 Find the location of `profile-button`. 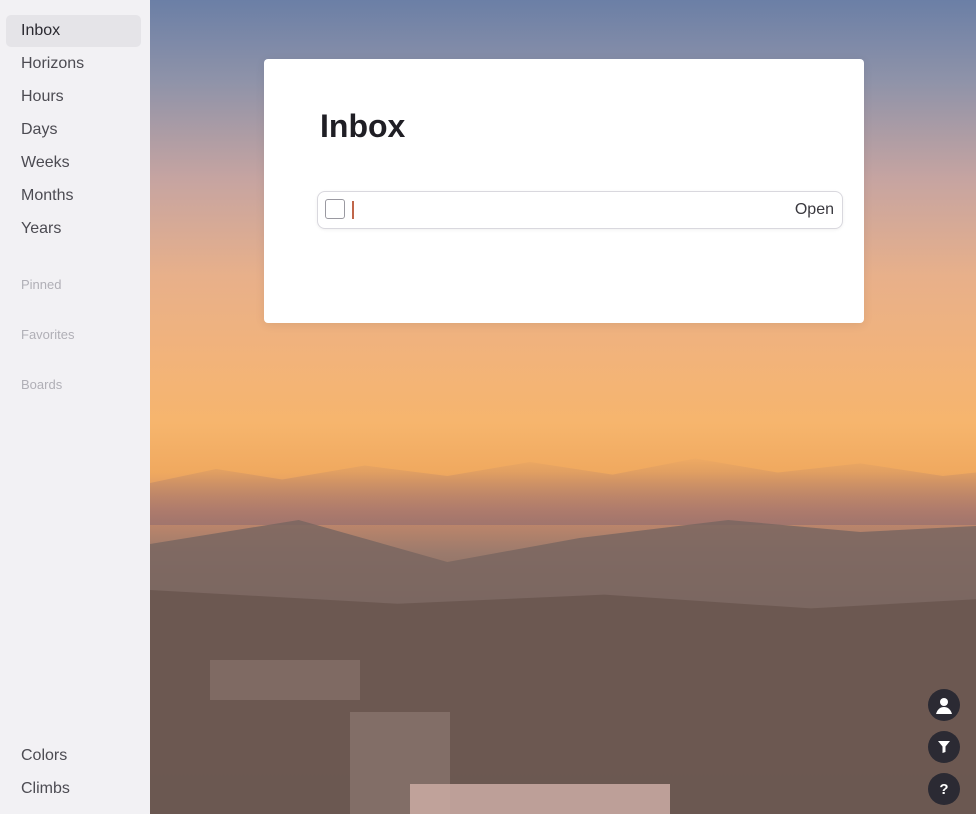

profile-button is located at coordinates (944, 705).